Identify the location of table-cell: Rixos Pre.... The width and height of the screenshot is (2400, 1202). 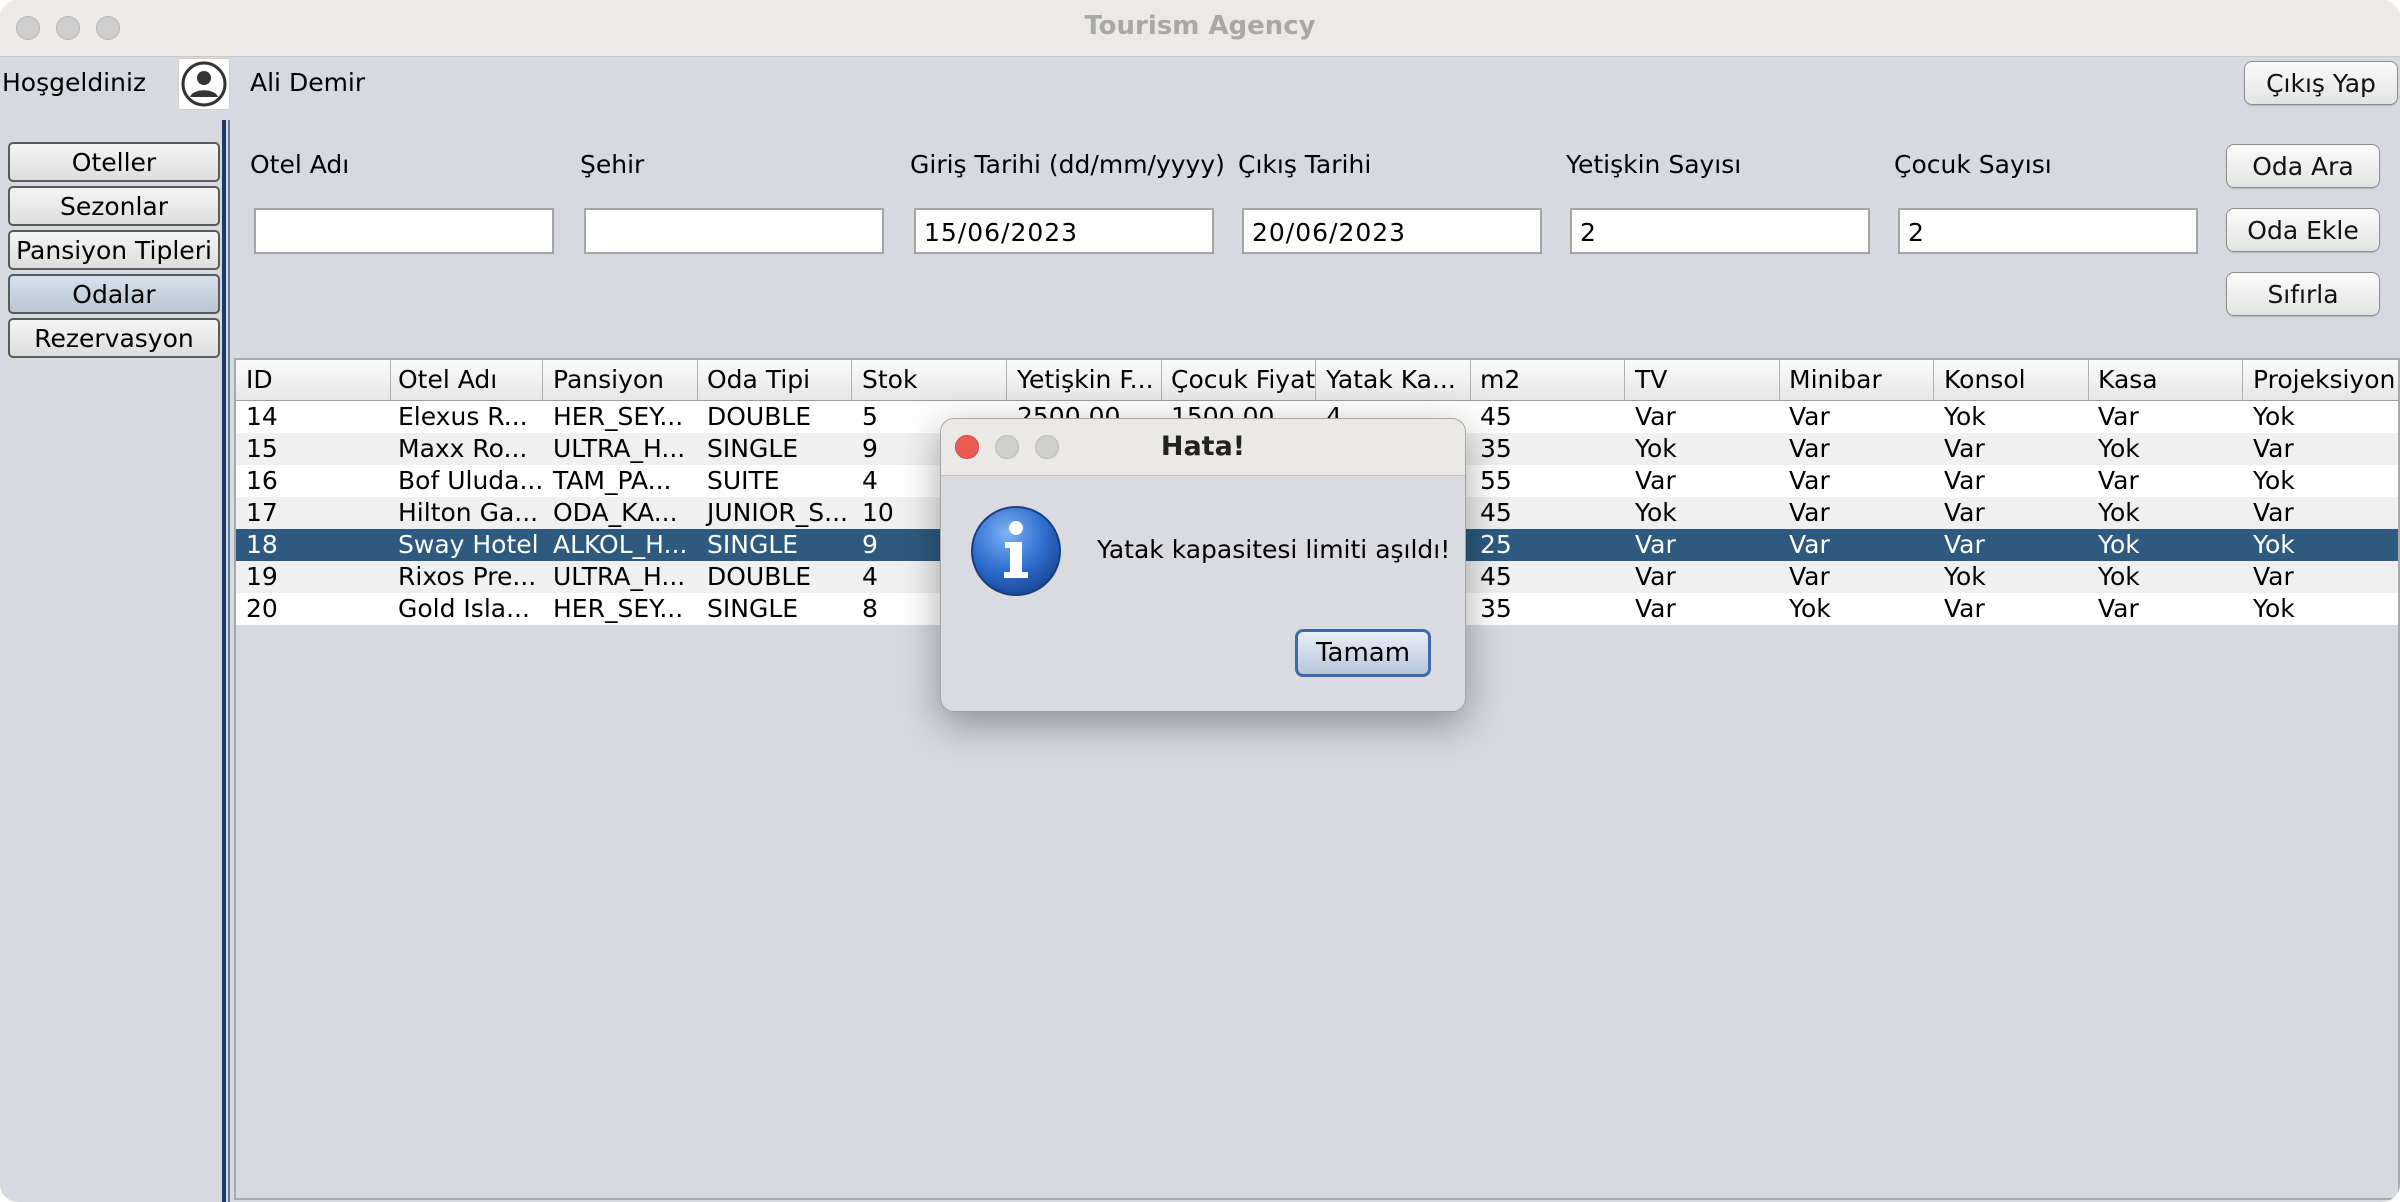
(467, 576).